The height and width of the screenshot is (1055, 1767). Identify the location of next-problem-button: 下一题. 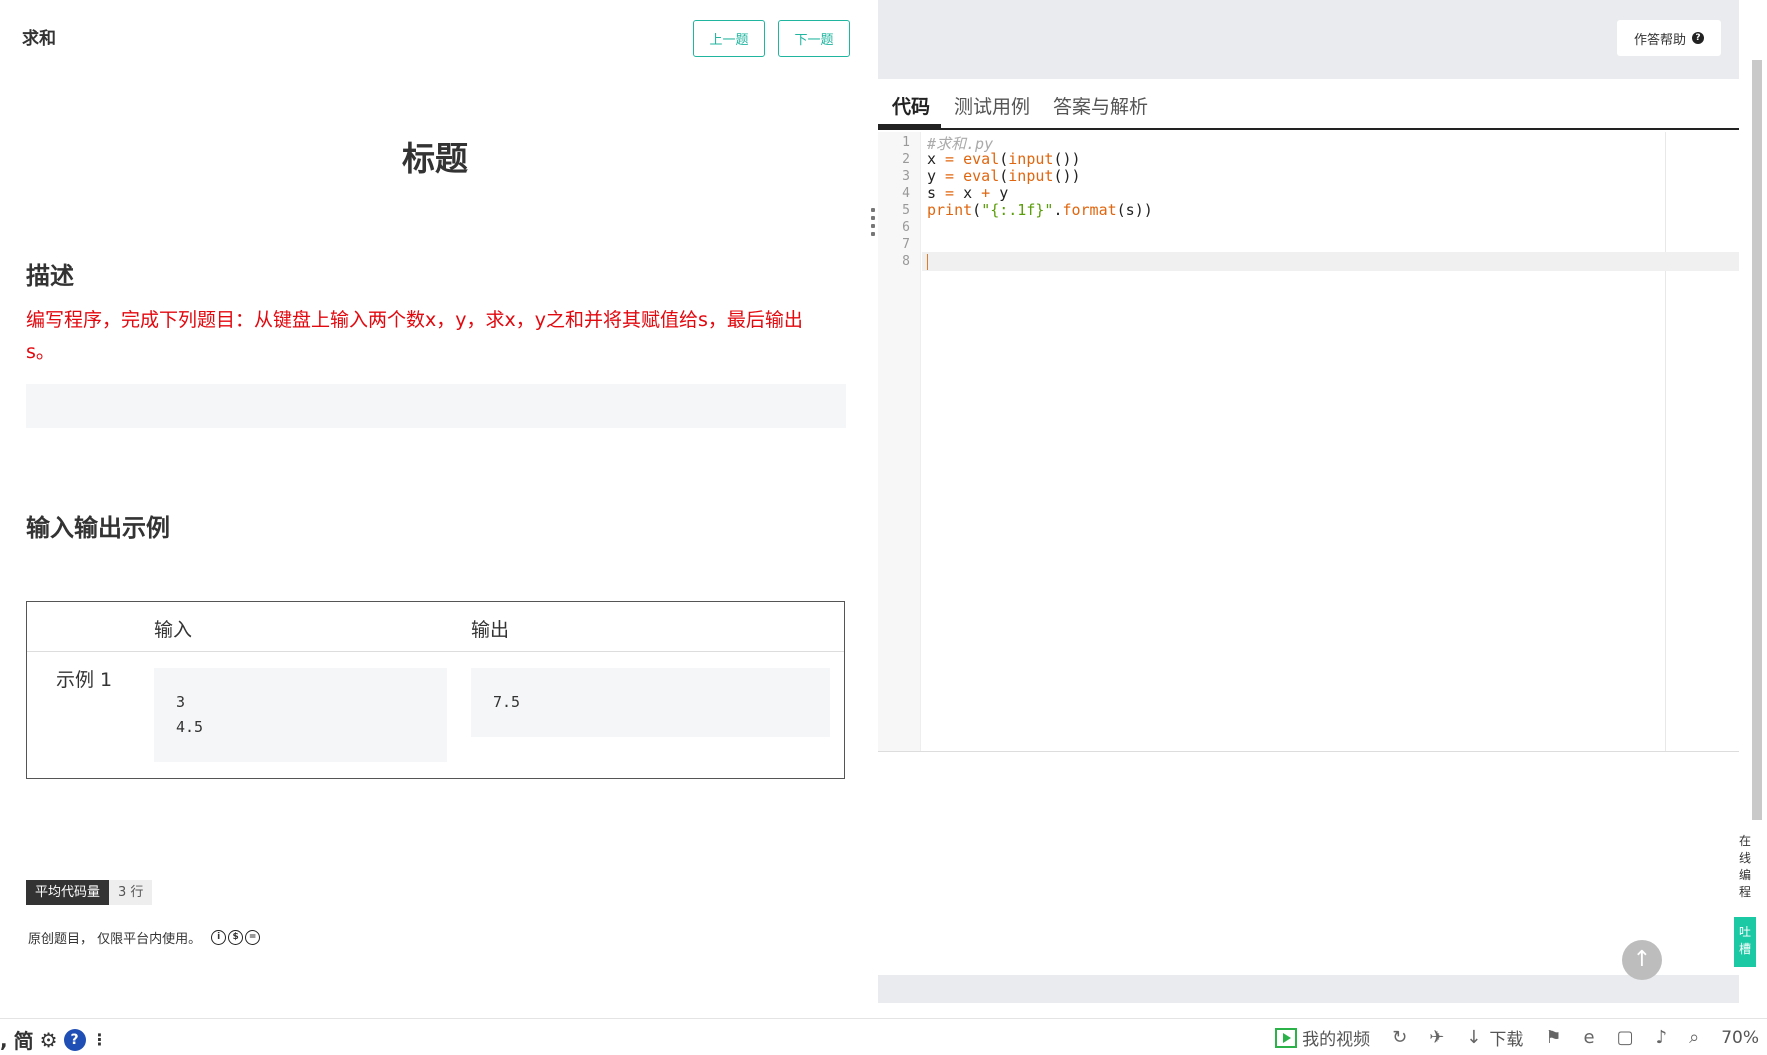
(814, 38).